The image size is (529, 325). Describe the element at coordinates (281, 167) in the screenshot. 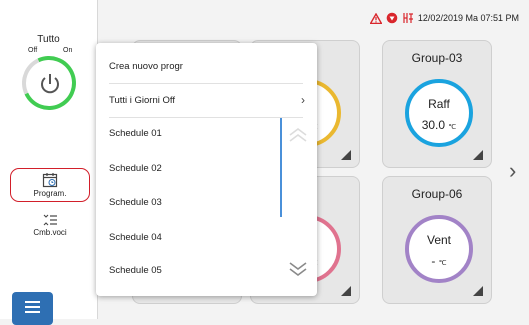

I see `scrollbar` at that location.